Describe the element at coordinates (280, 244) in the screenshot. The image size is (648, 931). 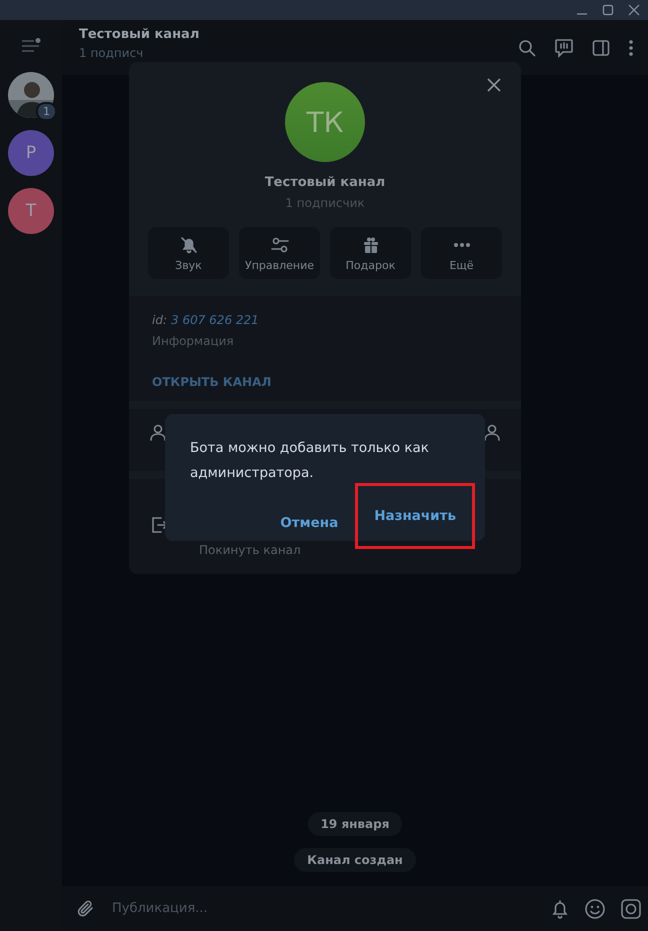
I see `sliders-icon` at that location.